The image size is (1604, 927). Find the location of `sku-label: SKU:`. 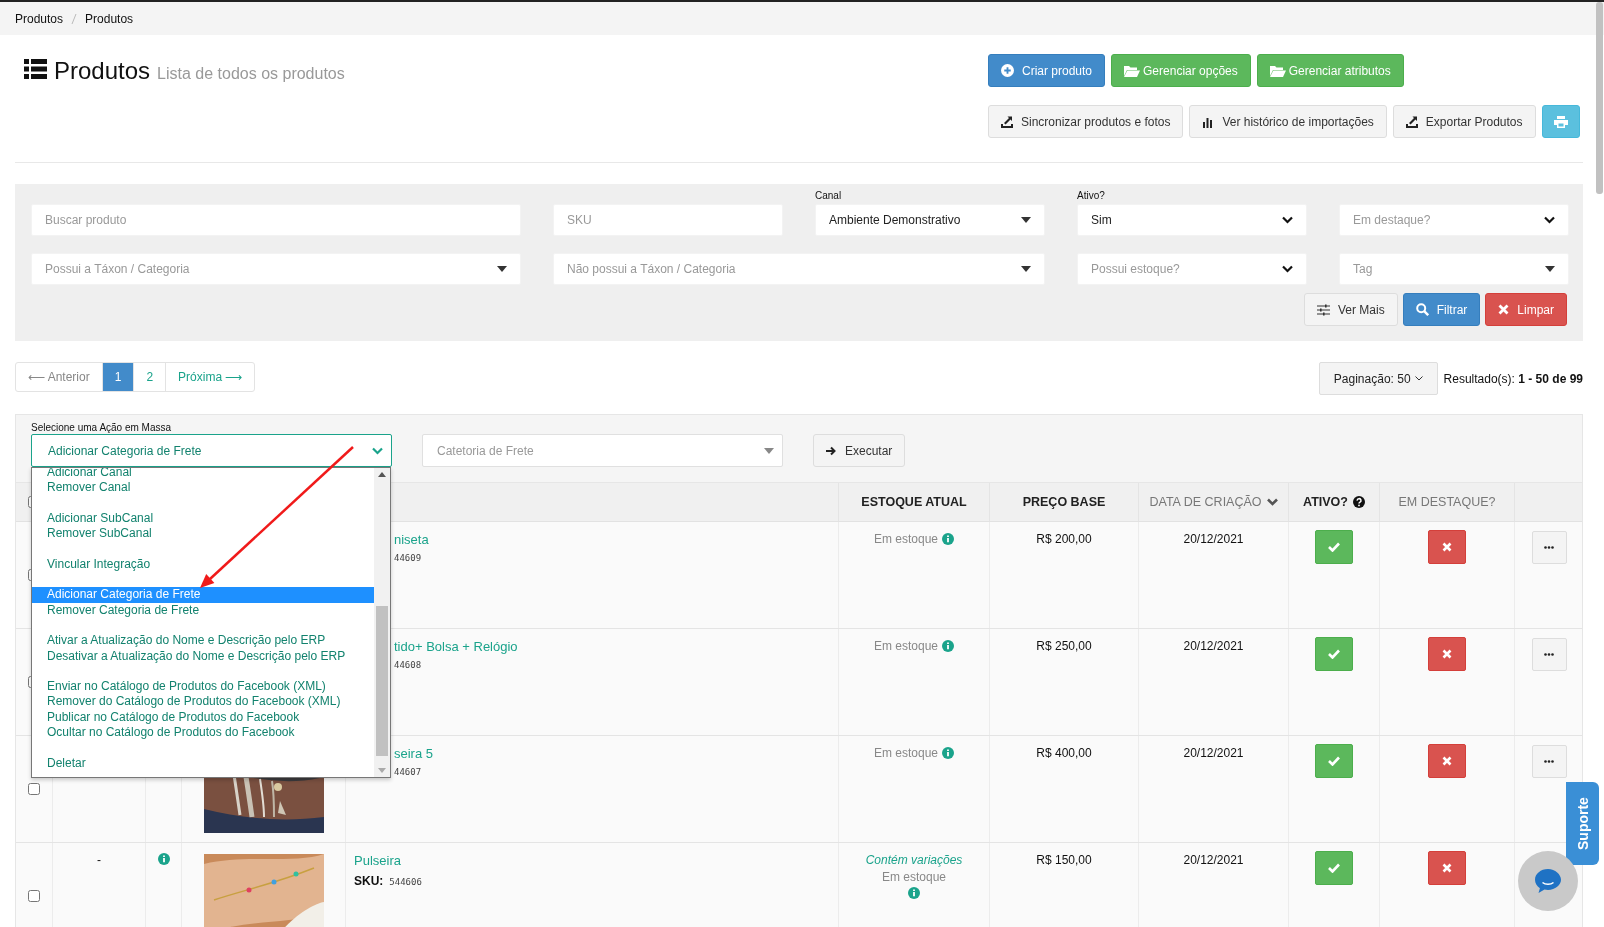

sku-label: SKU: is located at coordinates (369, 881).